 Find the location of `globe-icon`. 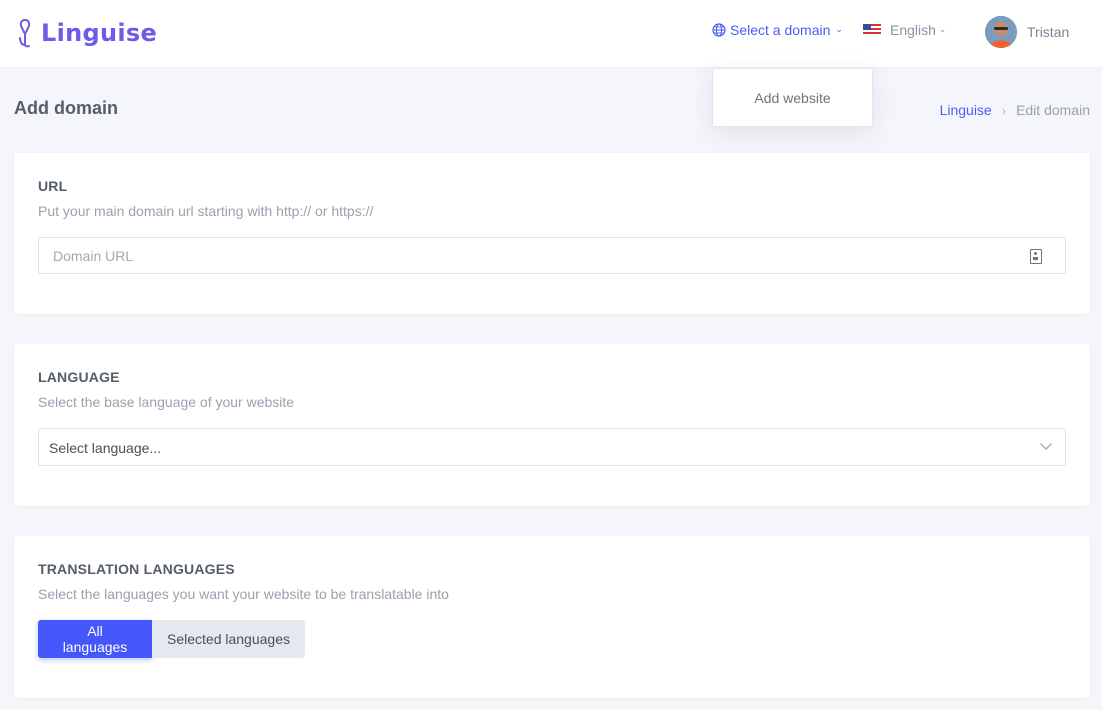

globe-icon is located at coordinates (719, 30).